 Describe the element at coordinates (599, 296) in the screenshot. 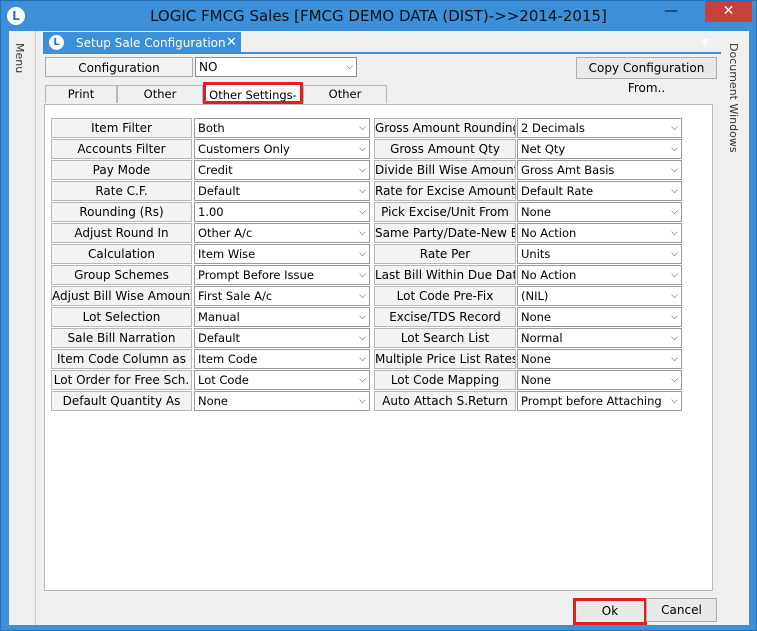

I see `select-lot-code-pre-fix: (NIL) ⌵` at that location.